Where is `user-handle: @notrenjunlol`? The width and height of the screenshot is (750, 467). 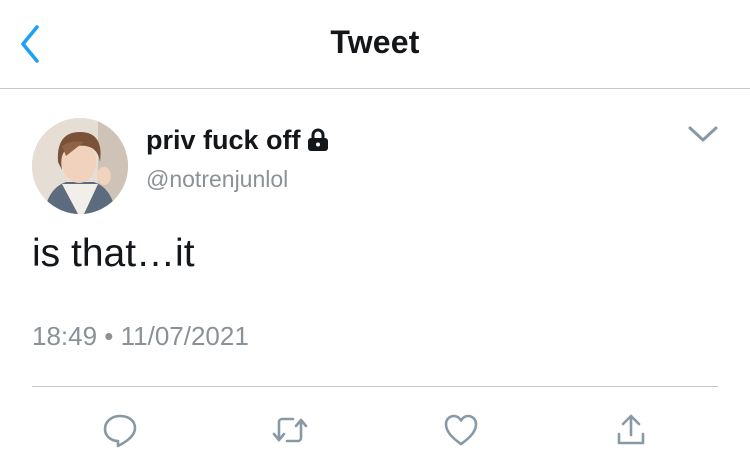 user-handle: @notrenjunlol is located at coordinates (217, 179).